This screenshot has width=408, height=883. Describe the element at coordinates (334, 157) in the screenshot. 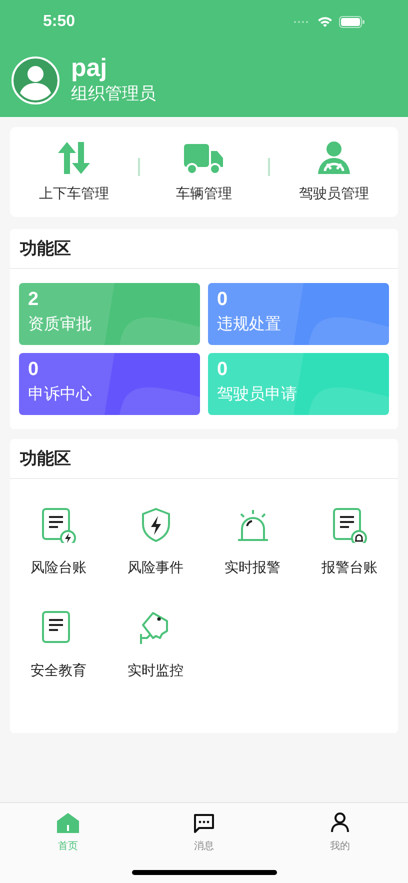

I see `driver-icon` at that location.